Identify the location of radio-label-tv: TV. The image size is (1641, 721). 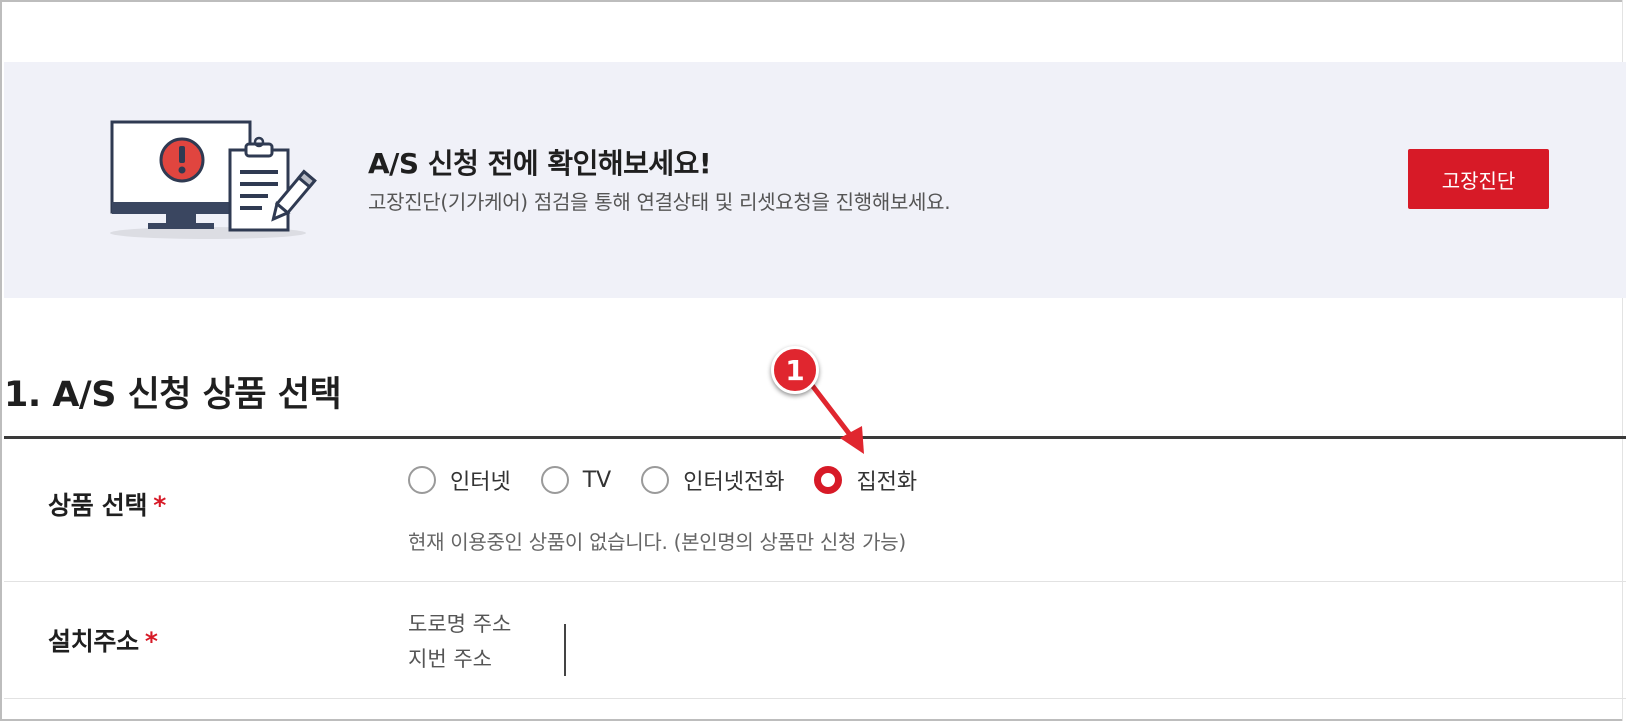
(597, 480).